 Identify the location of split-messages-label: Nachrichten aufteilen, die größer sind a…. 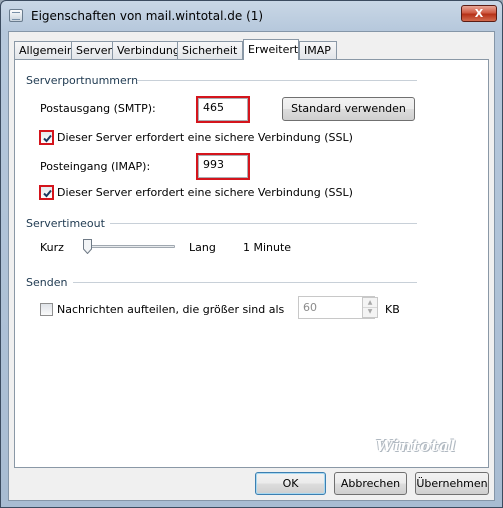
(170, 309).